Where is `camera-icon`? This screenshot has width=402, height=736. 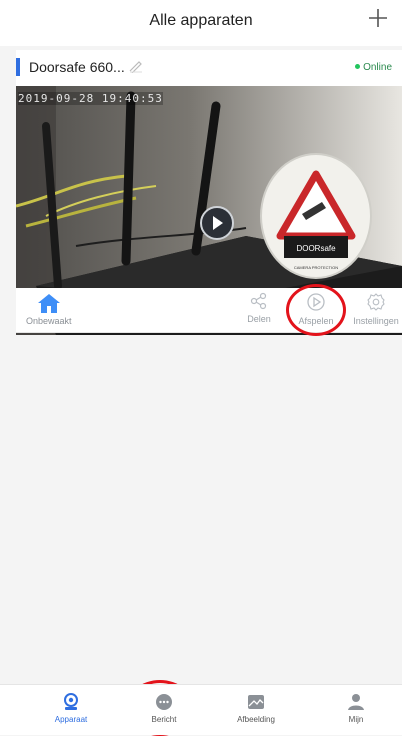
camera-icon is located at coordinates (71, 701).